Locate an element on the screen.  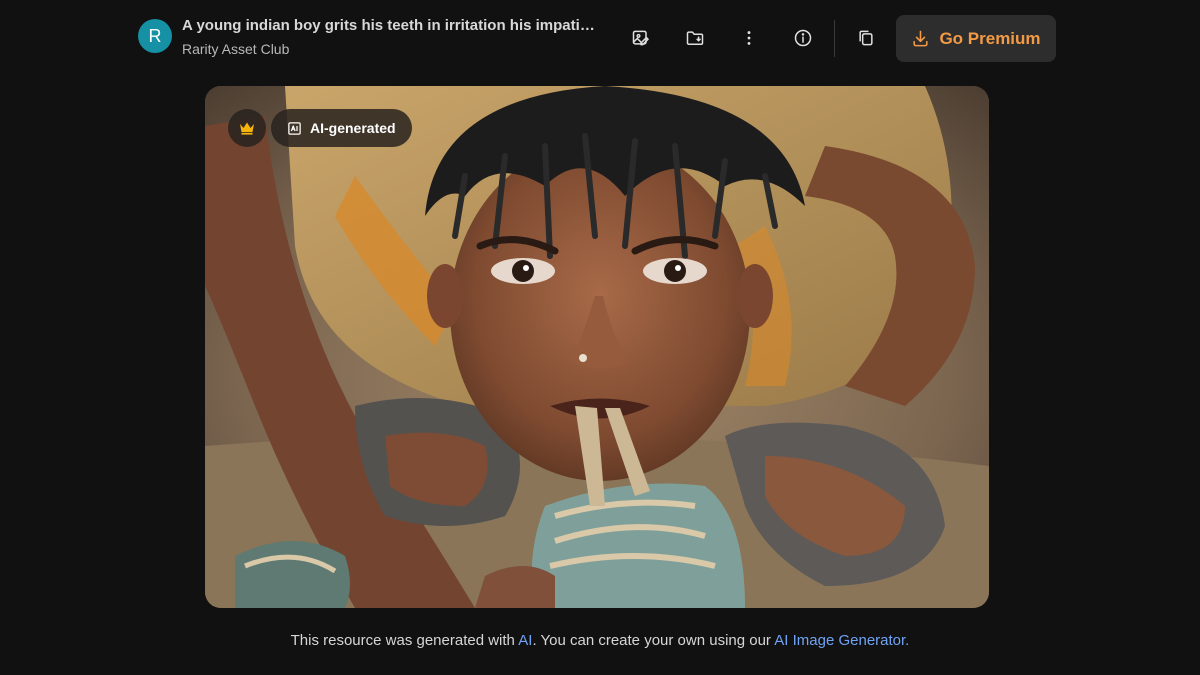
ai-link: AI is located at coordinates (525, 640).